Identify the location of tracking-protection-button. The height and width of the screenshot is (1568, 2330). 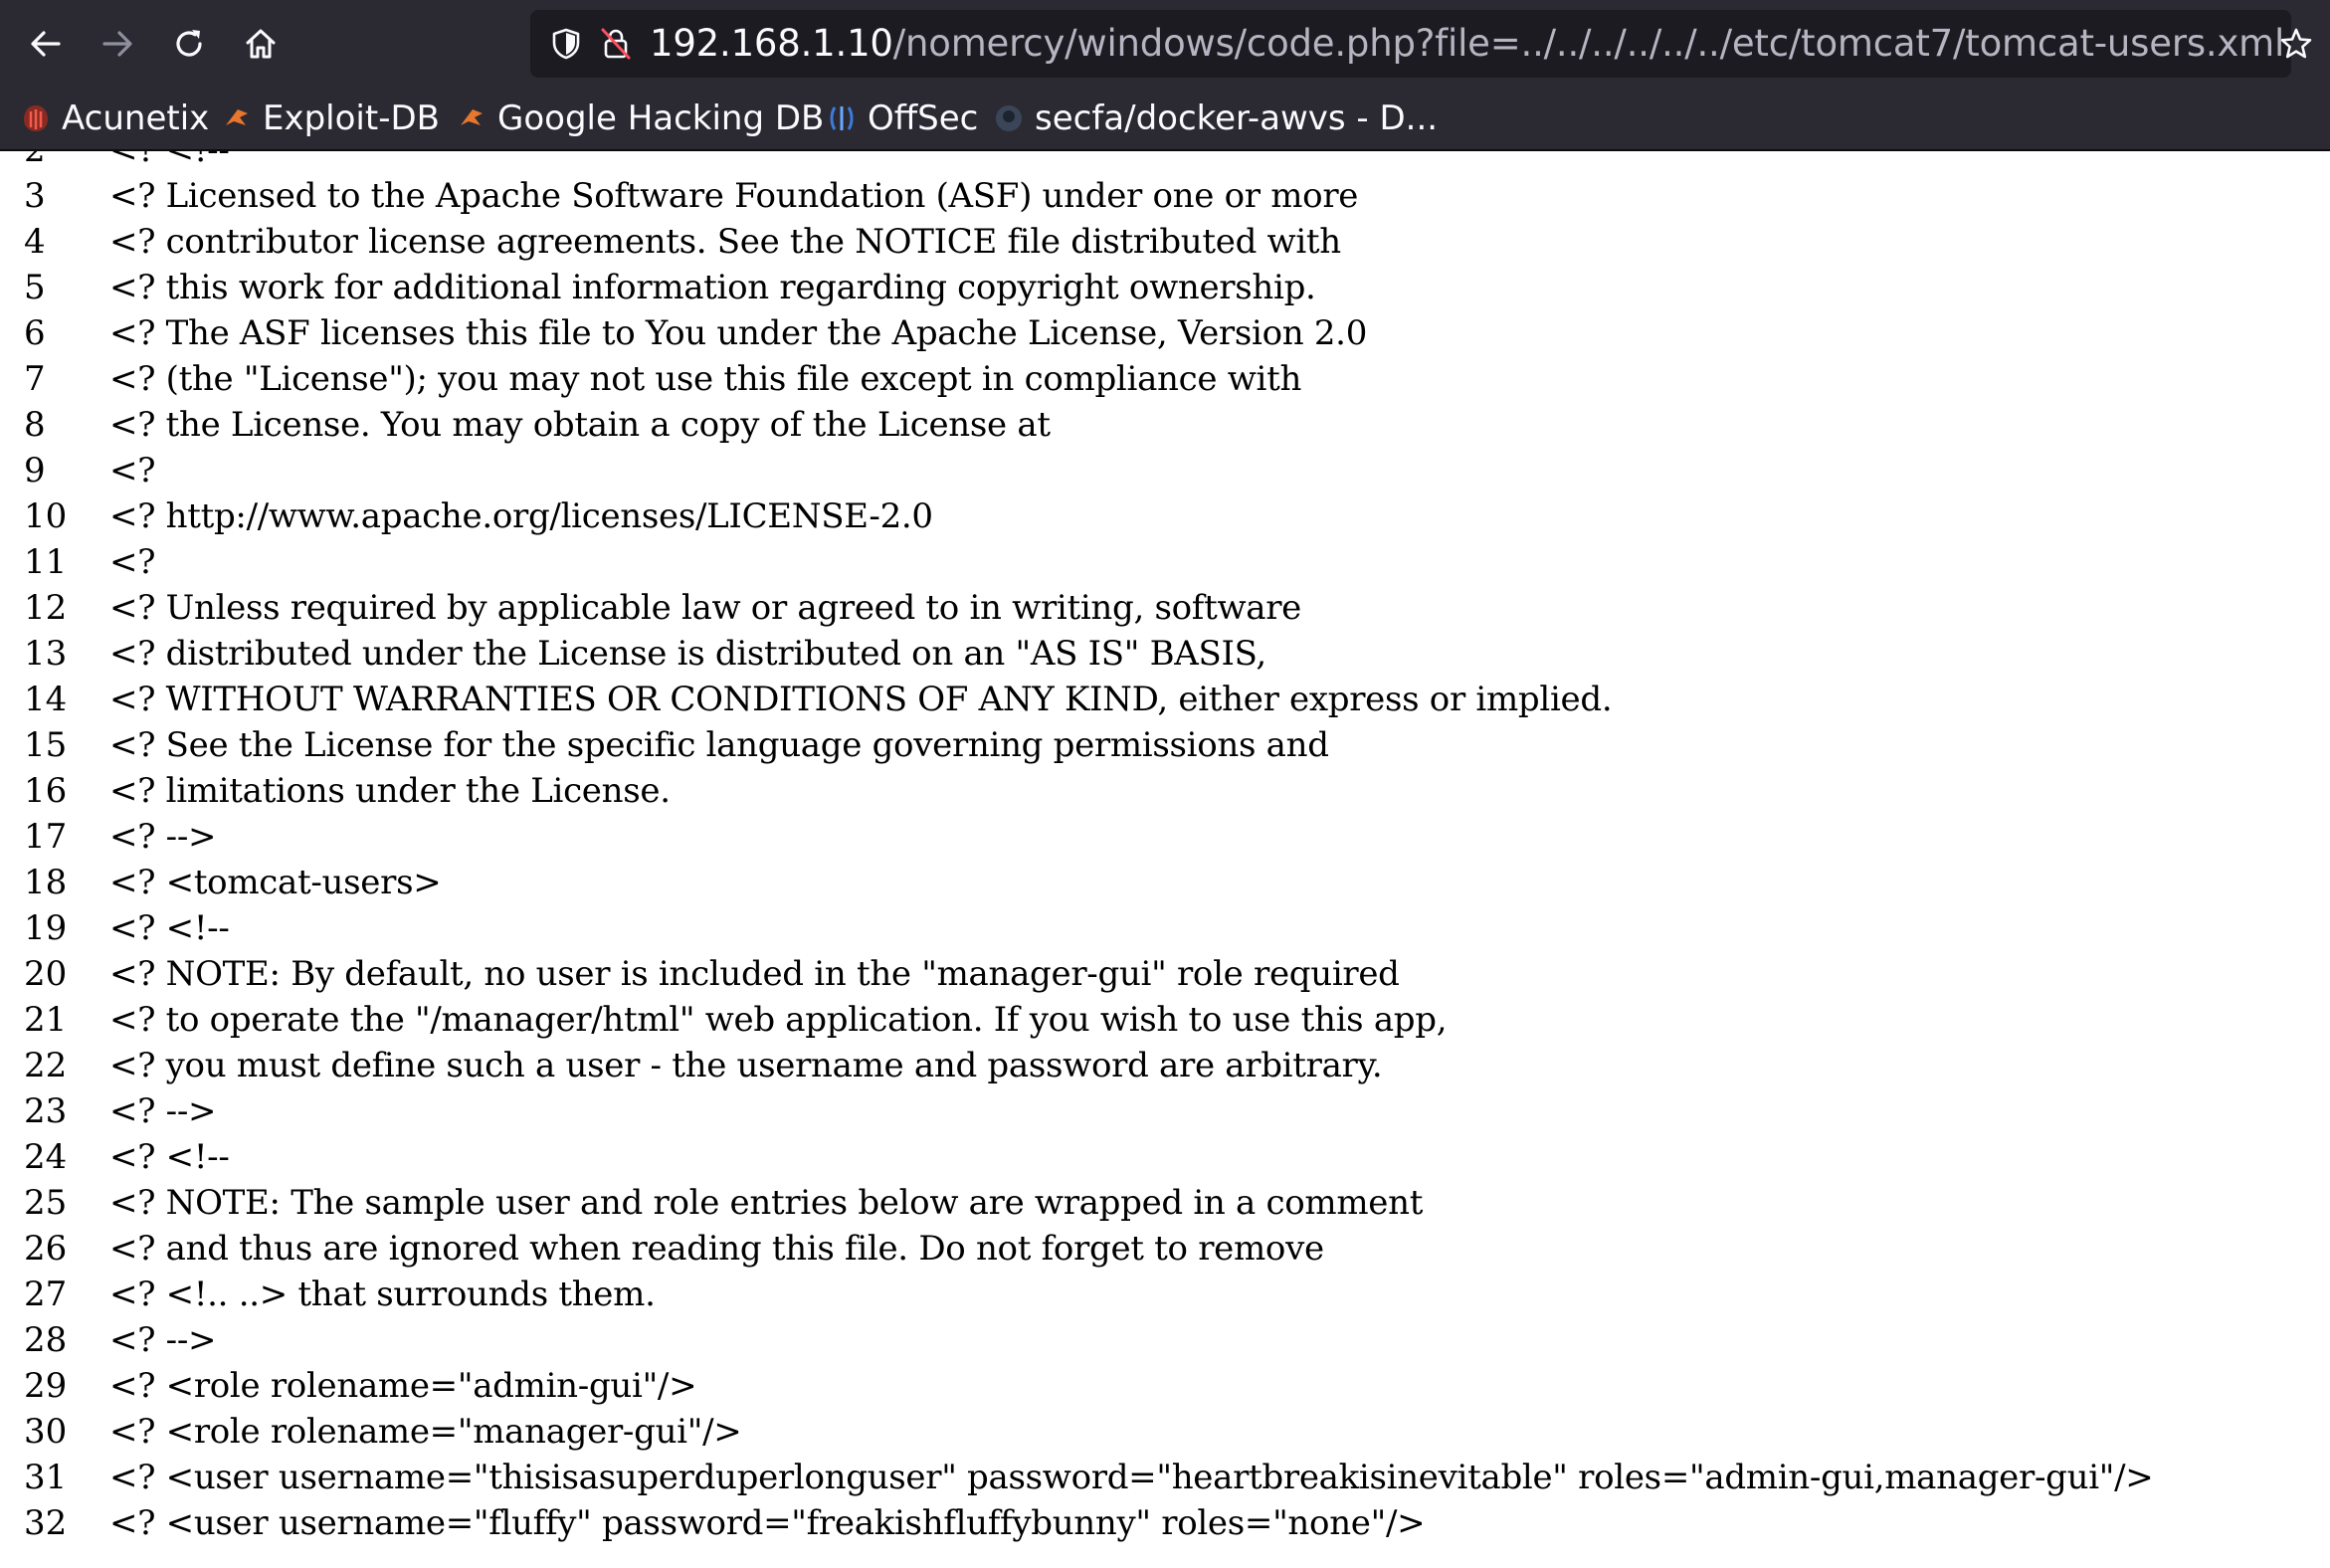
(566, 44).